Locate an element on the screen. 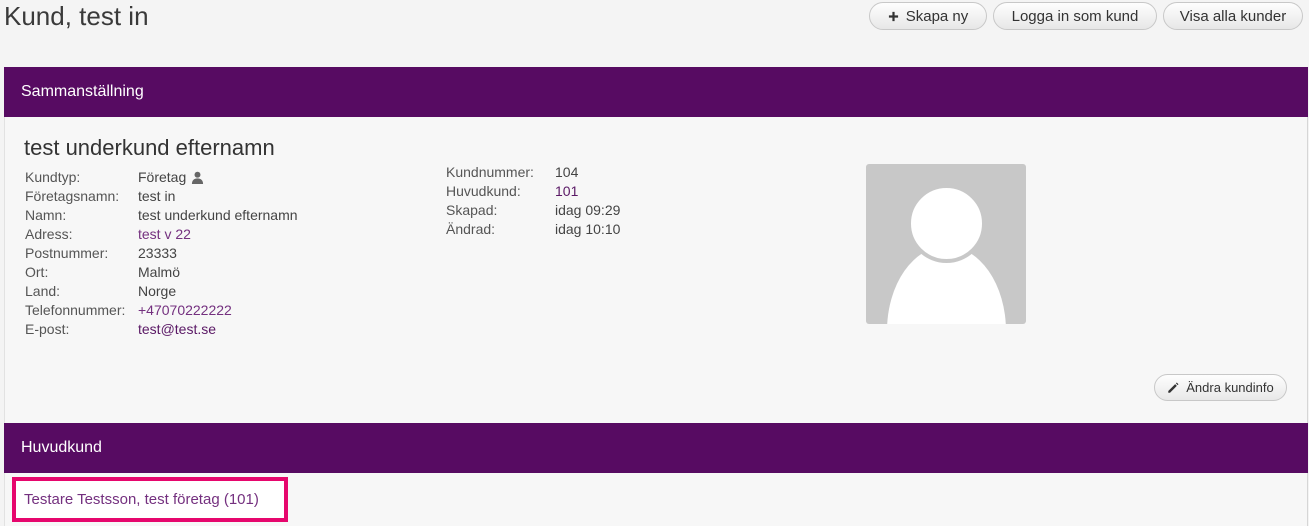 The width and height of the screenshot is (1309, 526). detail-value: Norge is located at coordinates (157, 291).